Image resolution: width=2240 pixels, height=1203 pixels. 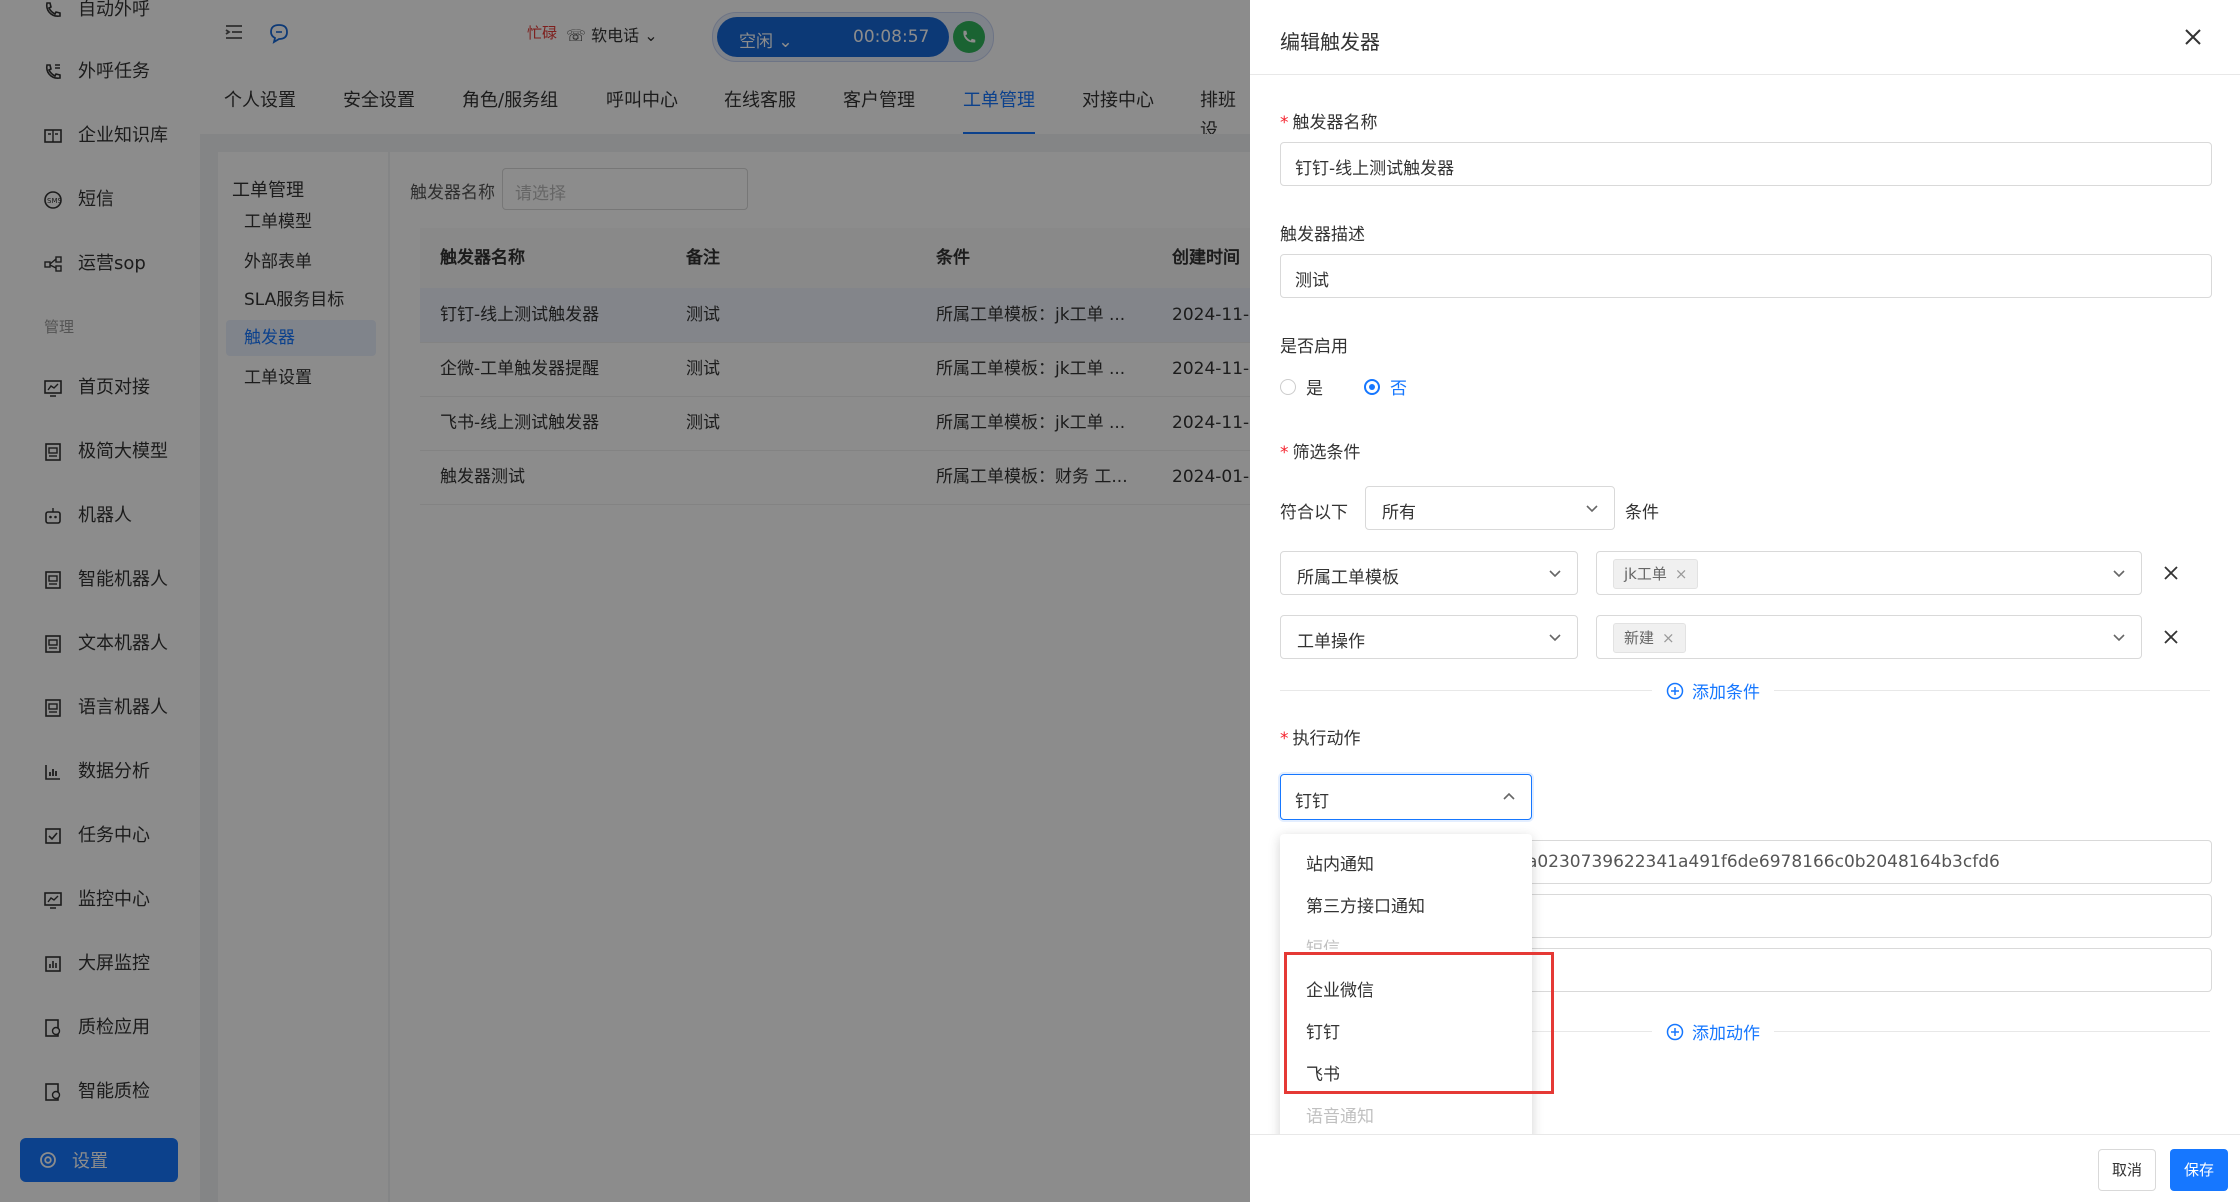 I want to click on tag-chip: jk工单 ×, so click(x=1656, y=574).